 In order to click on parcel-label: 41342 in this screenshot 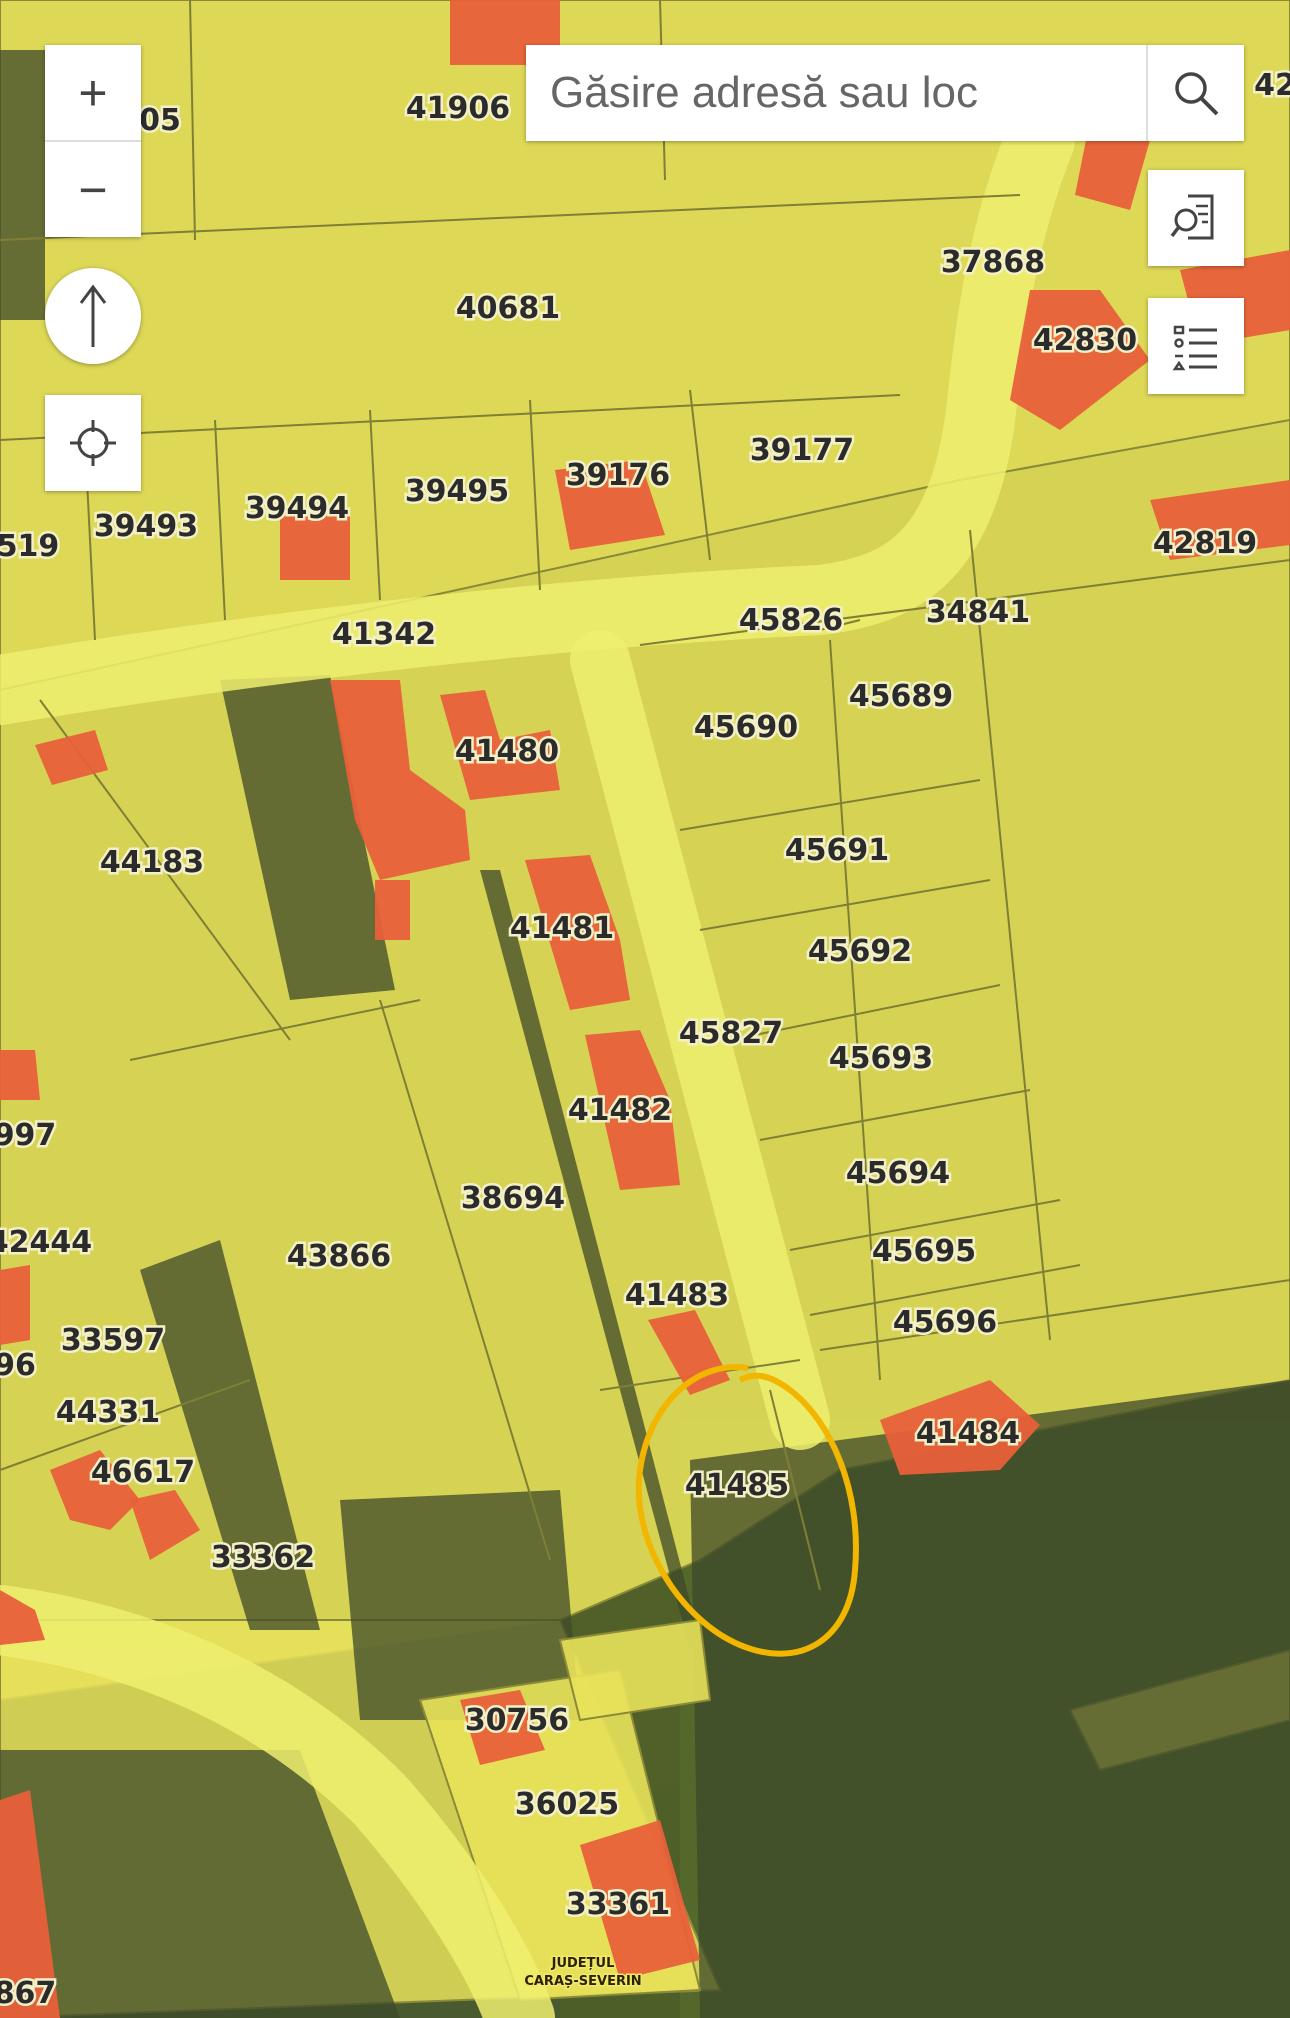, I will do `click(384, 634)`.